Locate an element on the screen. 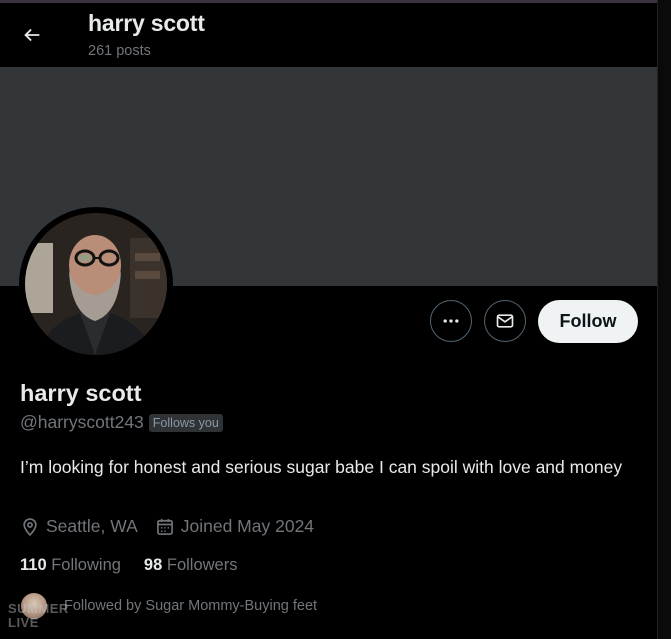  followed-by-text: Followed by Sugar Mommy-Buying feet is located at coordinates (191, 606).